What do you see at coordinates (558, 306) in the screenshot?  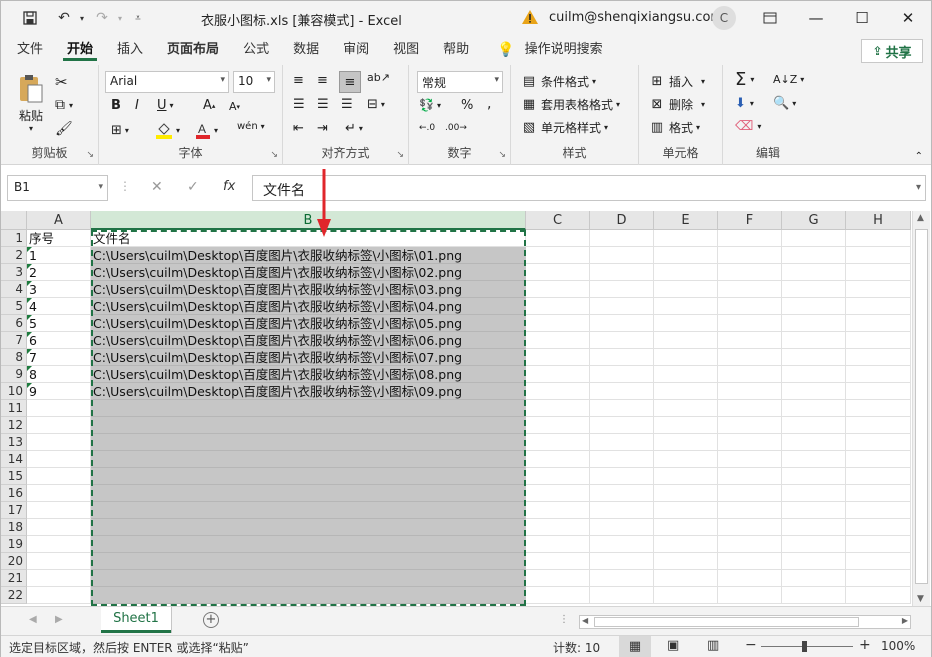 I see `cell-c5` at bounding box center [558, 306].